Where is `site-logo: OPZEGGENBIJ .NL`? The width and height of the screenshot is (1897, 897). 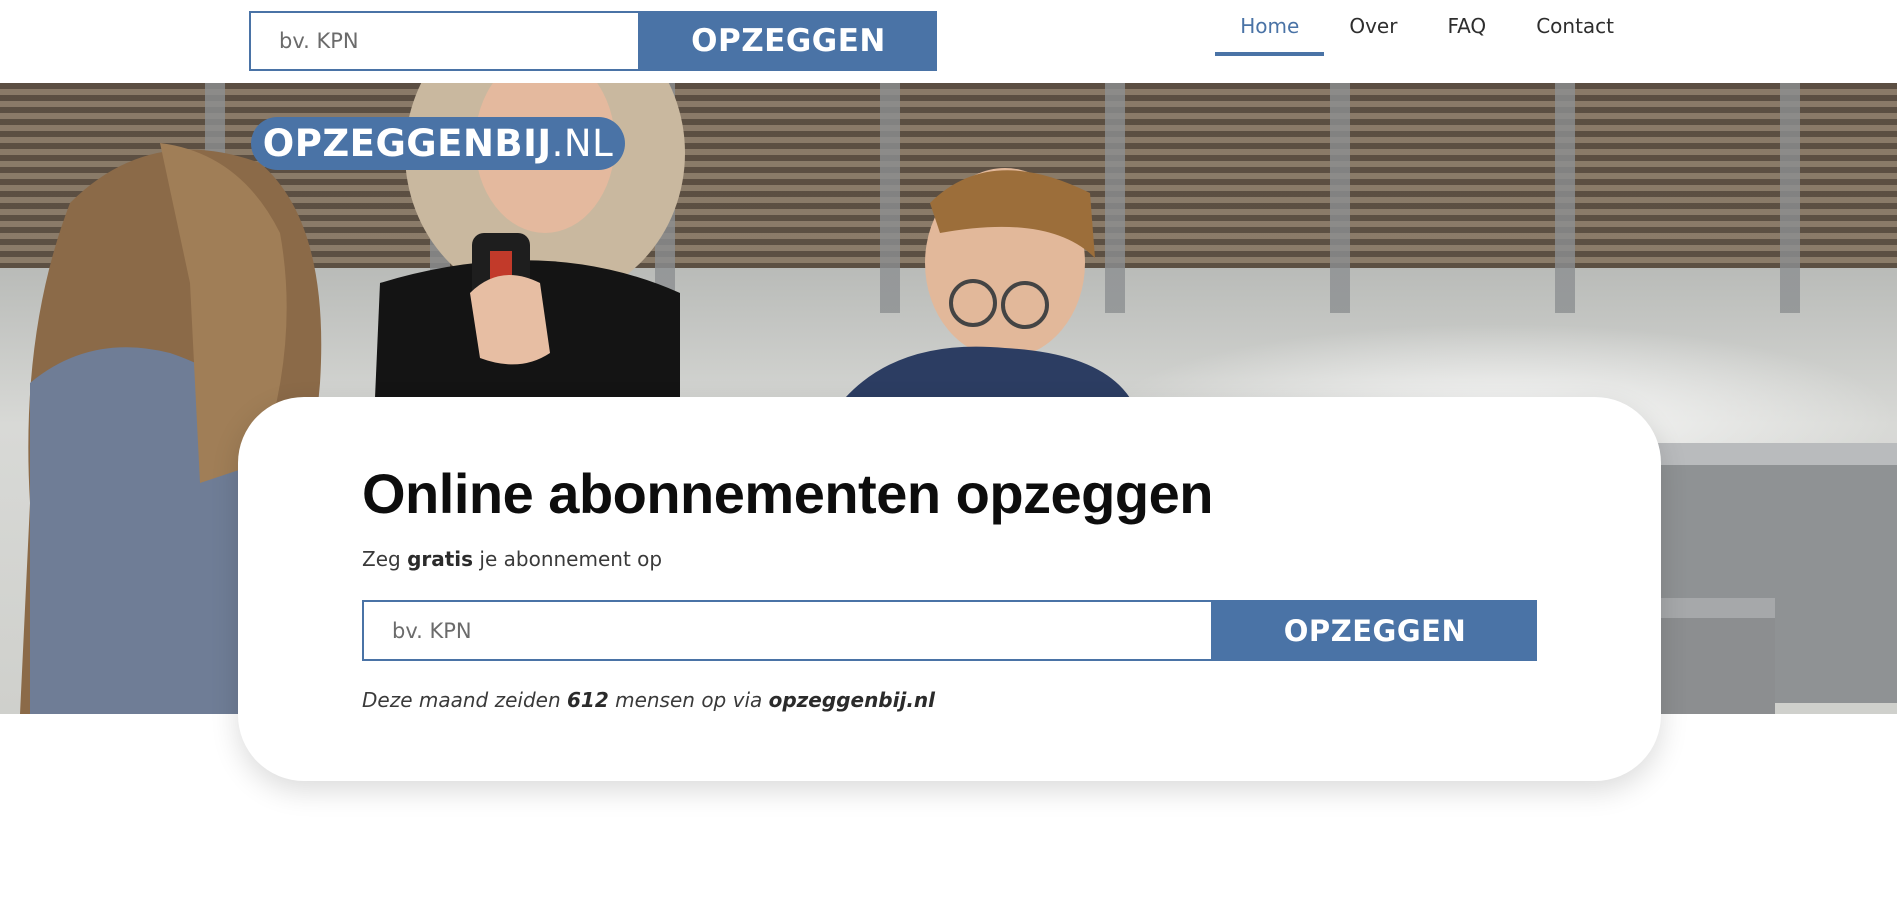 site-logo: OPZEGGENBIJ .NL is located at coordinates (438, 143).